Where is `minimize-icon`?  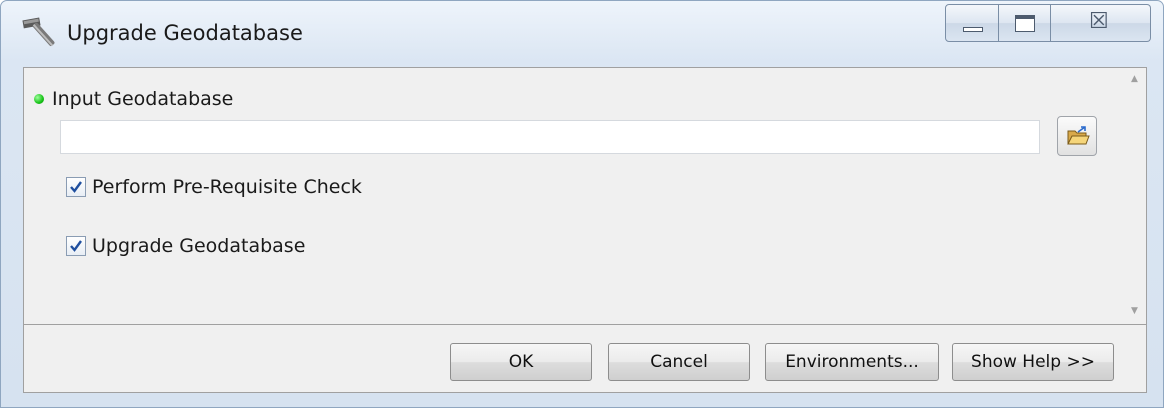
minimize-icon is located at coordinates (973, 29).